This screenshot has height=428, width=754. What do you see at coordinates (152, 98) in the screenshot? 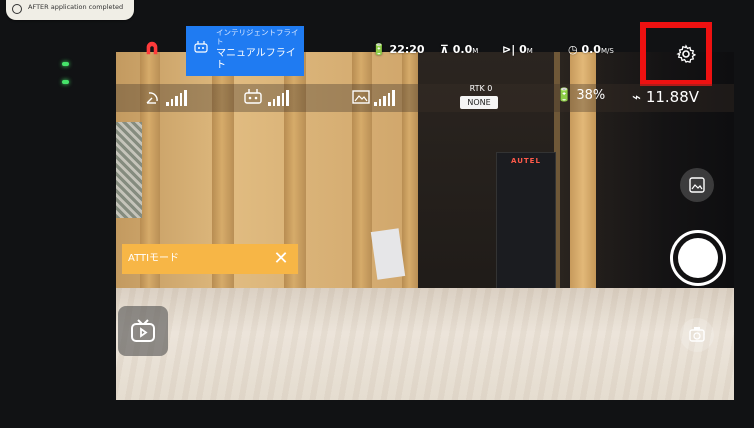
I see `satellite-icon` at bounding box center [152, 98].